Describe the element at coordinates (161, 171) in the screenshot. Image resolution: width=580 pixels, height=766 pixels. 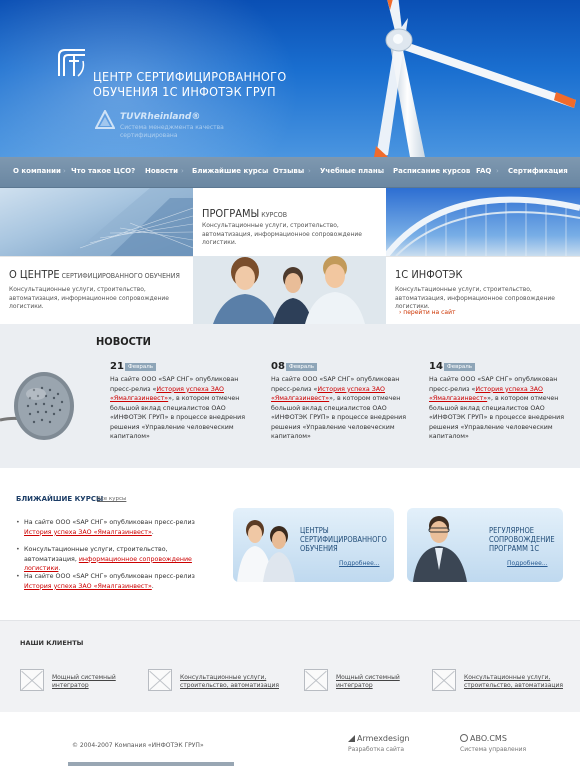
I see `nav-item-news: Новости` at that location.